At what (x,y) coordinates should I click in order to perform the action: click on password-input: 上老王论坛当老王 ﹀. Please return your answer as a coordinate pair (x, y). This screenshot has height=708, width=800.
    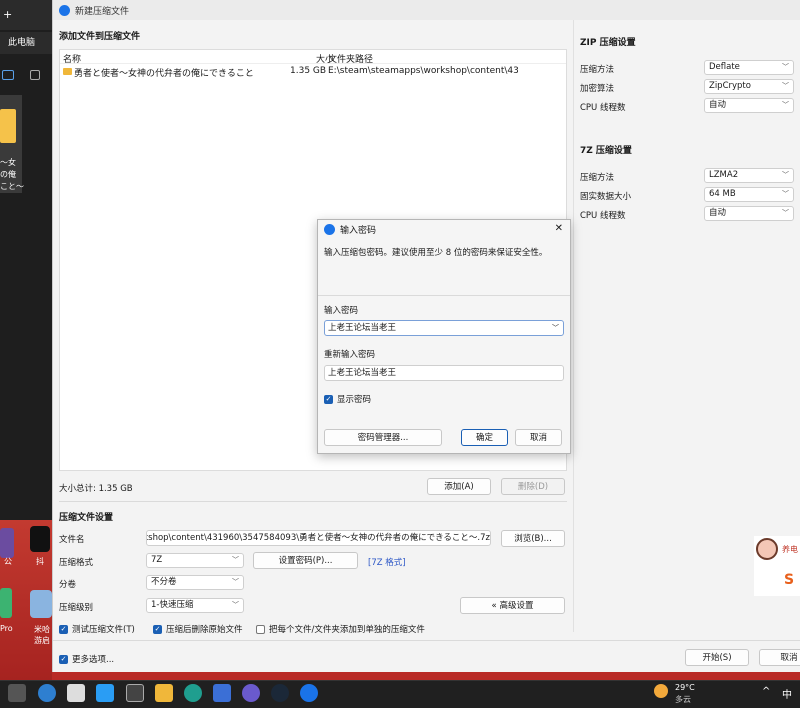
    Looking at the image, I should click on (444, 328).